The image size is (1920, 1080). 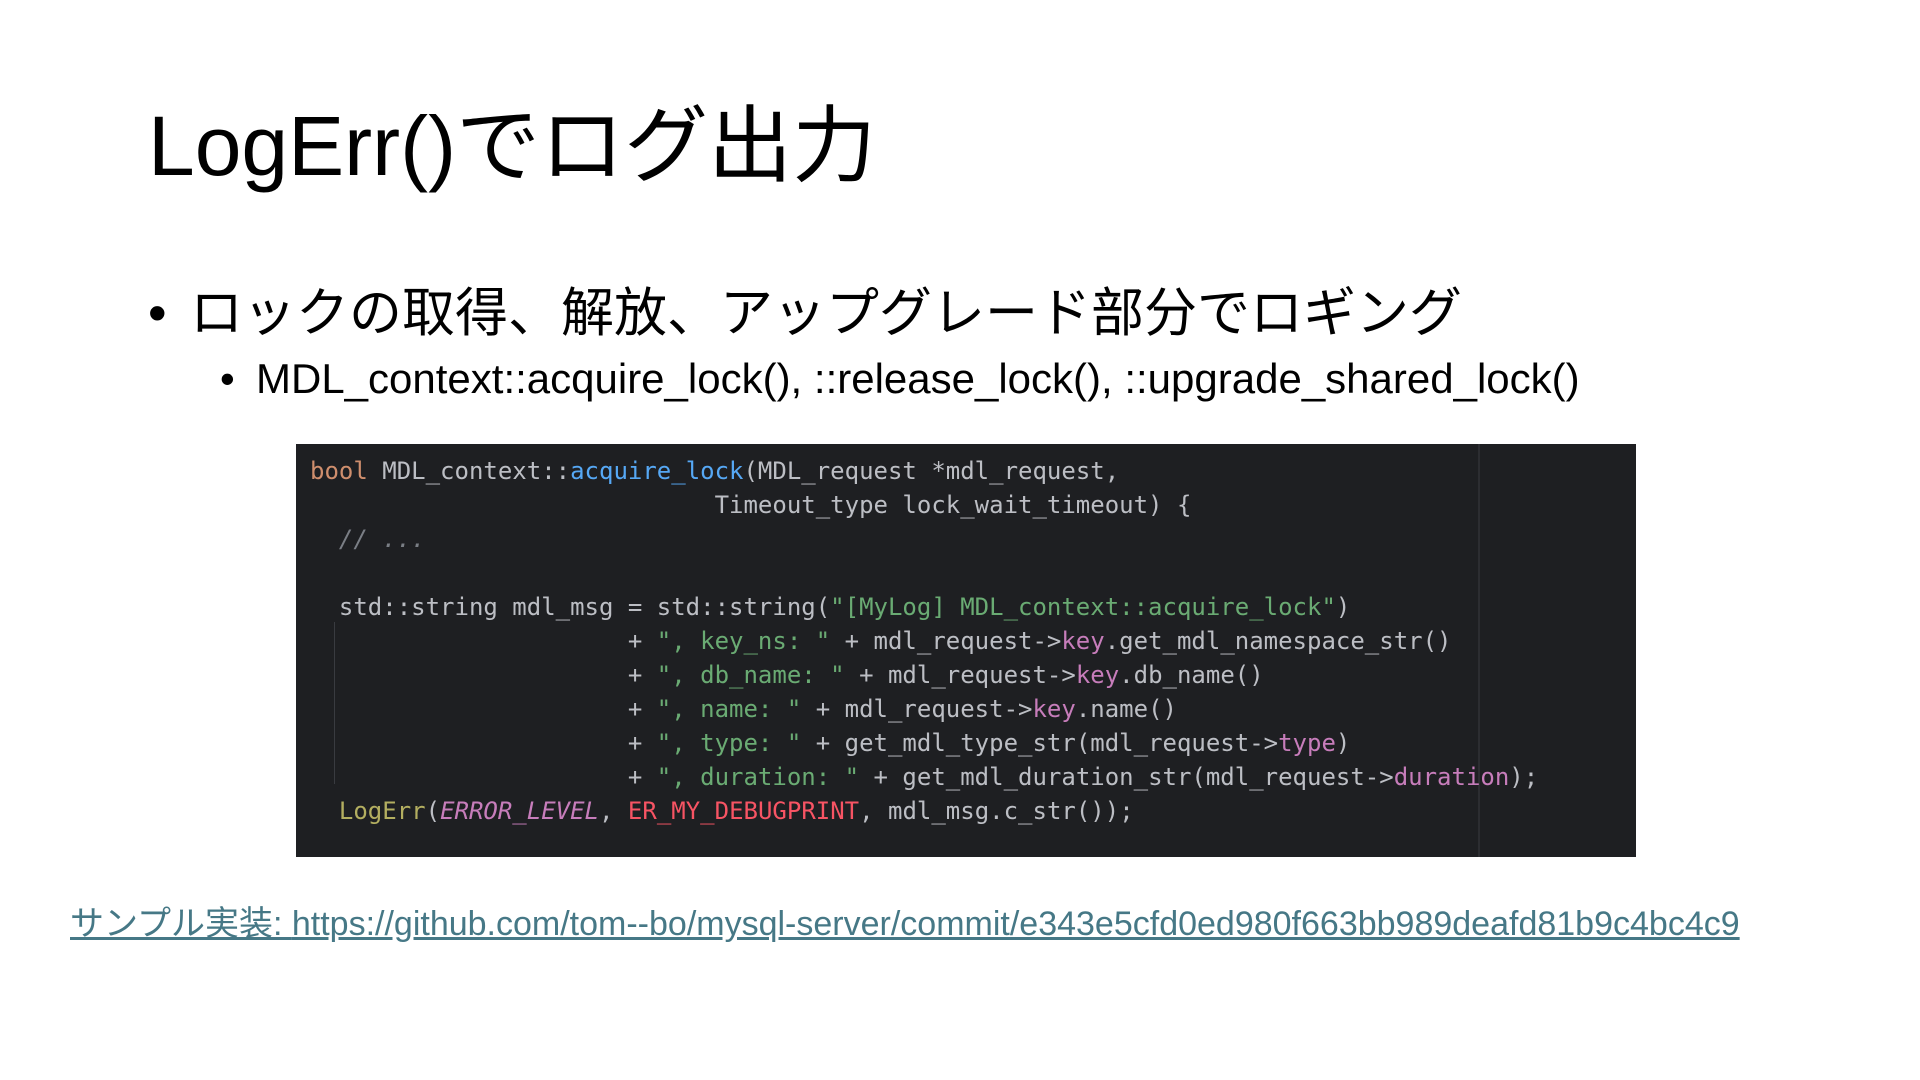 I want to click on code-token: ER_MY_DEBUGPRINT, so click(x=743, y=811).